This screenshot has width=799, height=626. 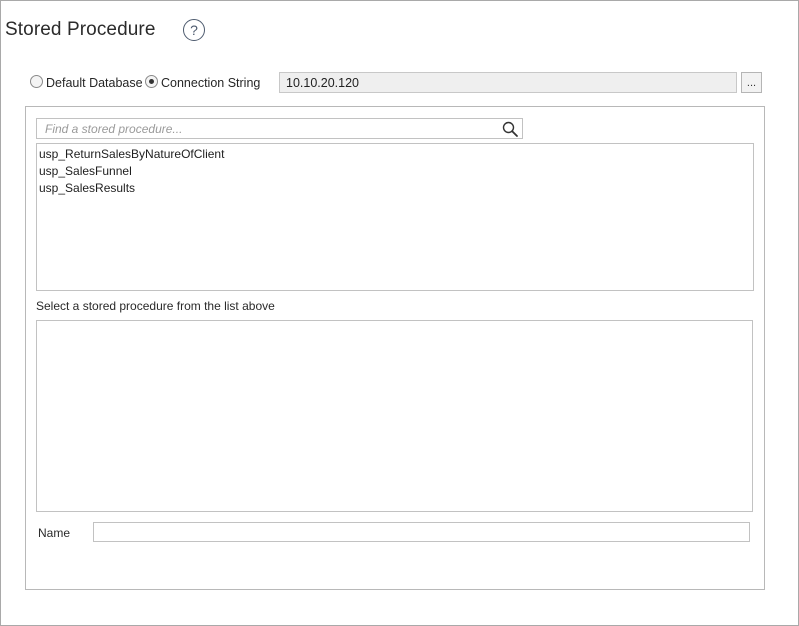 What do you see at coordinates (87, 188) in the screenshot?
I see `list-item: usp_SalesResults` at bounding box center [87, 188].